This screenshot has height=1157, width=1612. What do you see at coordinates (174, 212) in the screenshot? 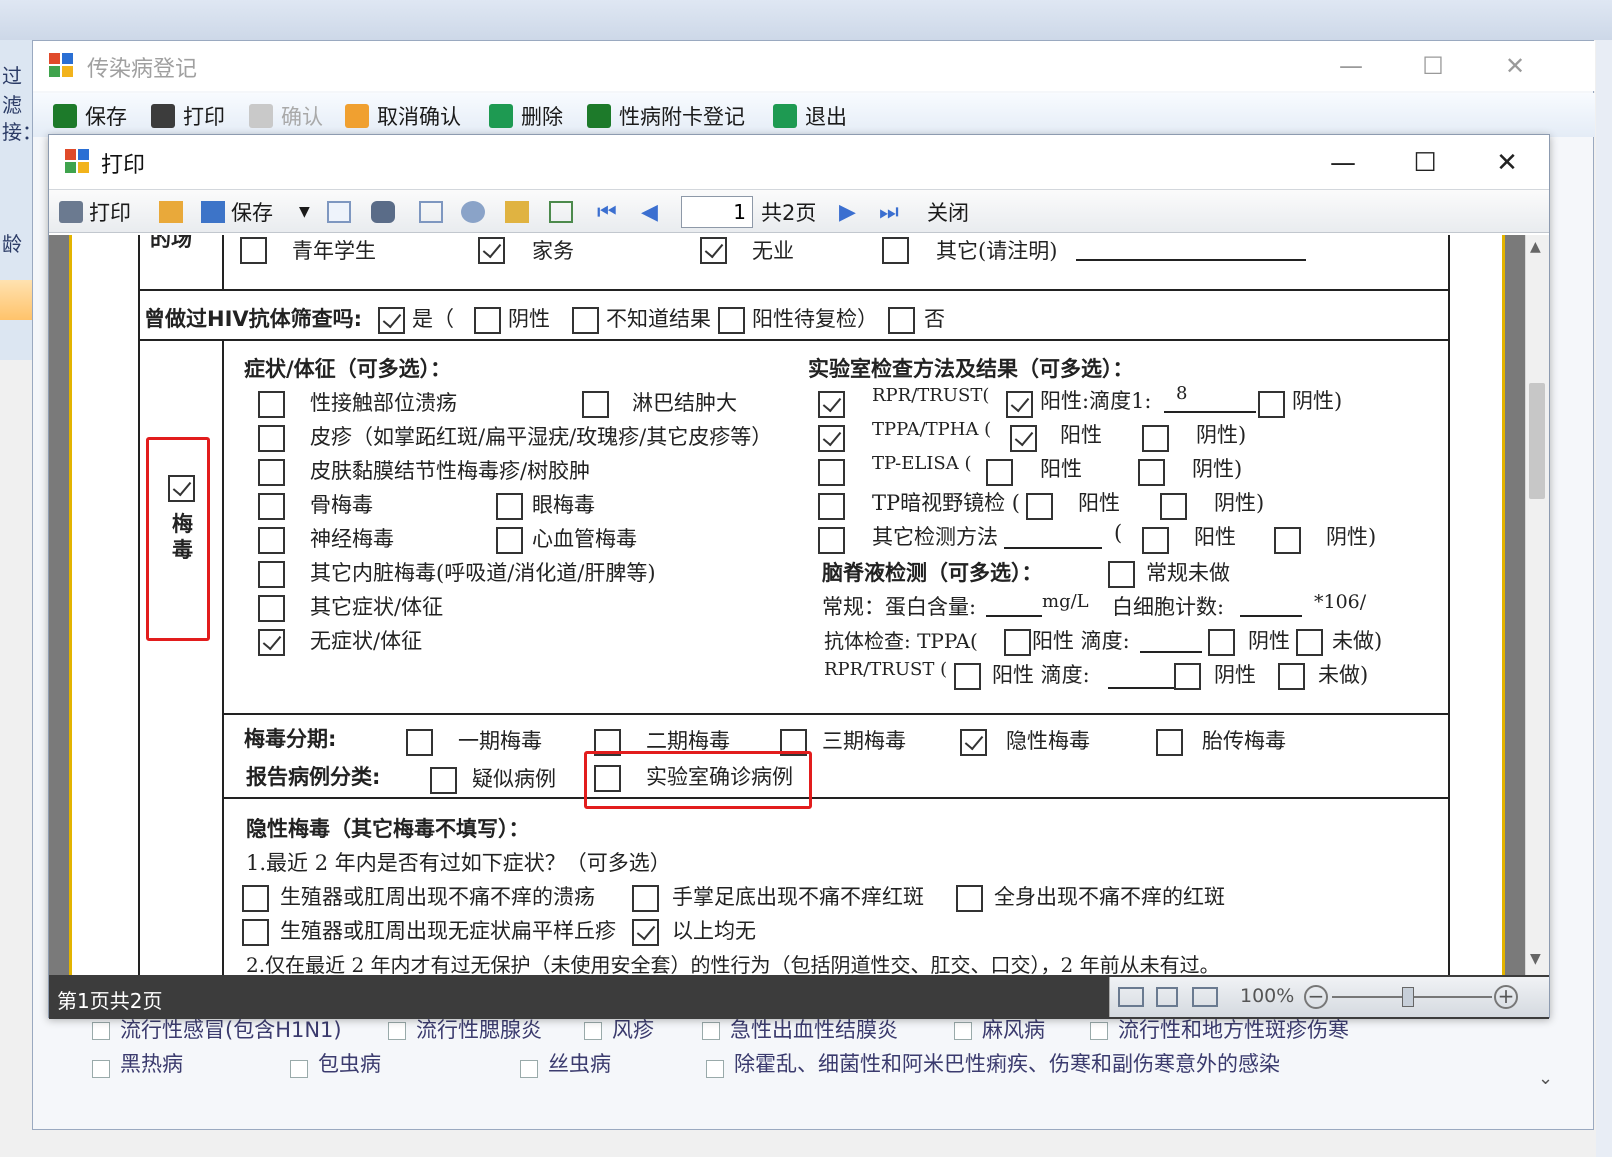
I see `open-button` at bounding box center [174, 212].